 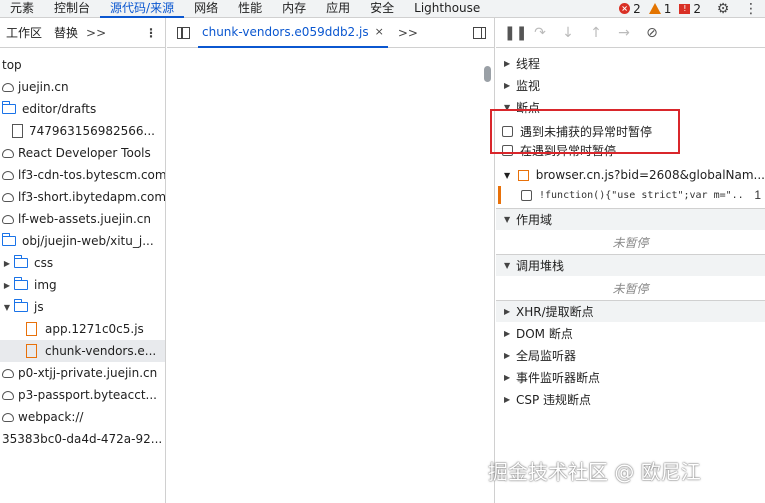 What do you see at coordinates (379, 31) in the screenshot?
I see `close-icon: ×` at bounding box center [379, 31].